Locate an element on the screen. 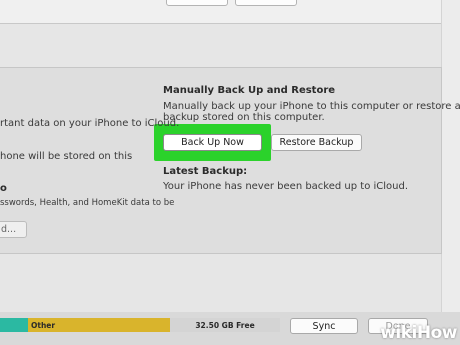 Image resolution: width=460 pixels, height=345 pixels. watermark-wiki: wiki is located at coordinates (398, 333).